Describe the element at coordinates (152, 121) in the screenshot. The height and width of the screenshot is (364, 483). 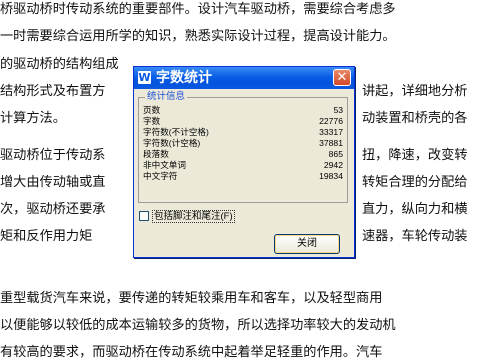
I see `stat-label: 字数` at that location.